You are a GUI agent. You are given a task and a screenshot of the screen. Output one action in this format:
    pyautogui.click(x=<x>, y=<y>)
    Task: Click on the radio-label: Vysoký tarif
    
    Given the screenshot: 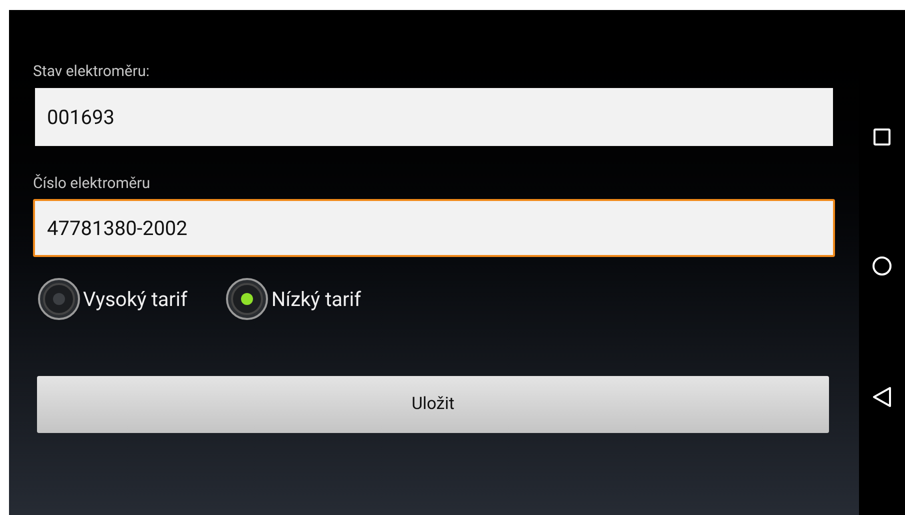 What is the action you would take?
    pyautogui.click(x=135, y=299)
    